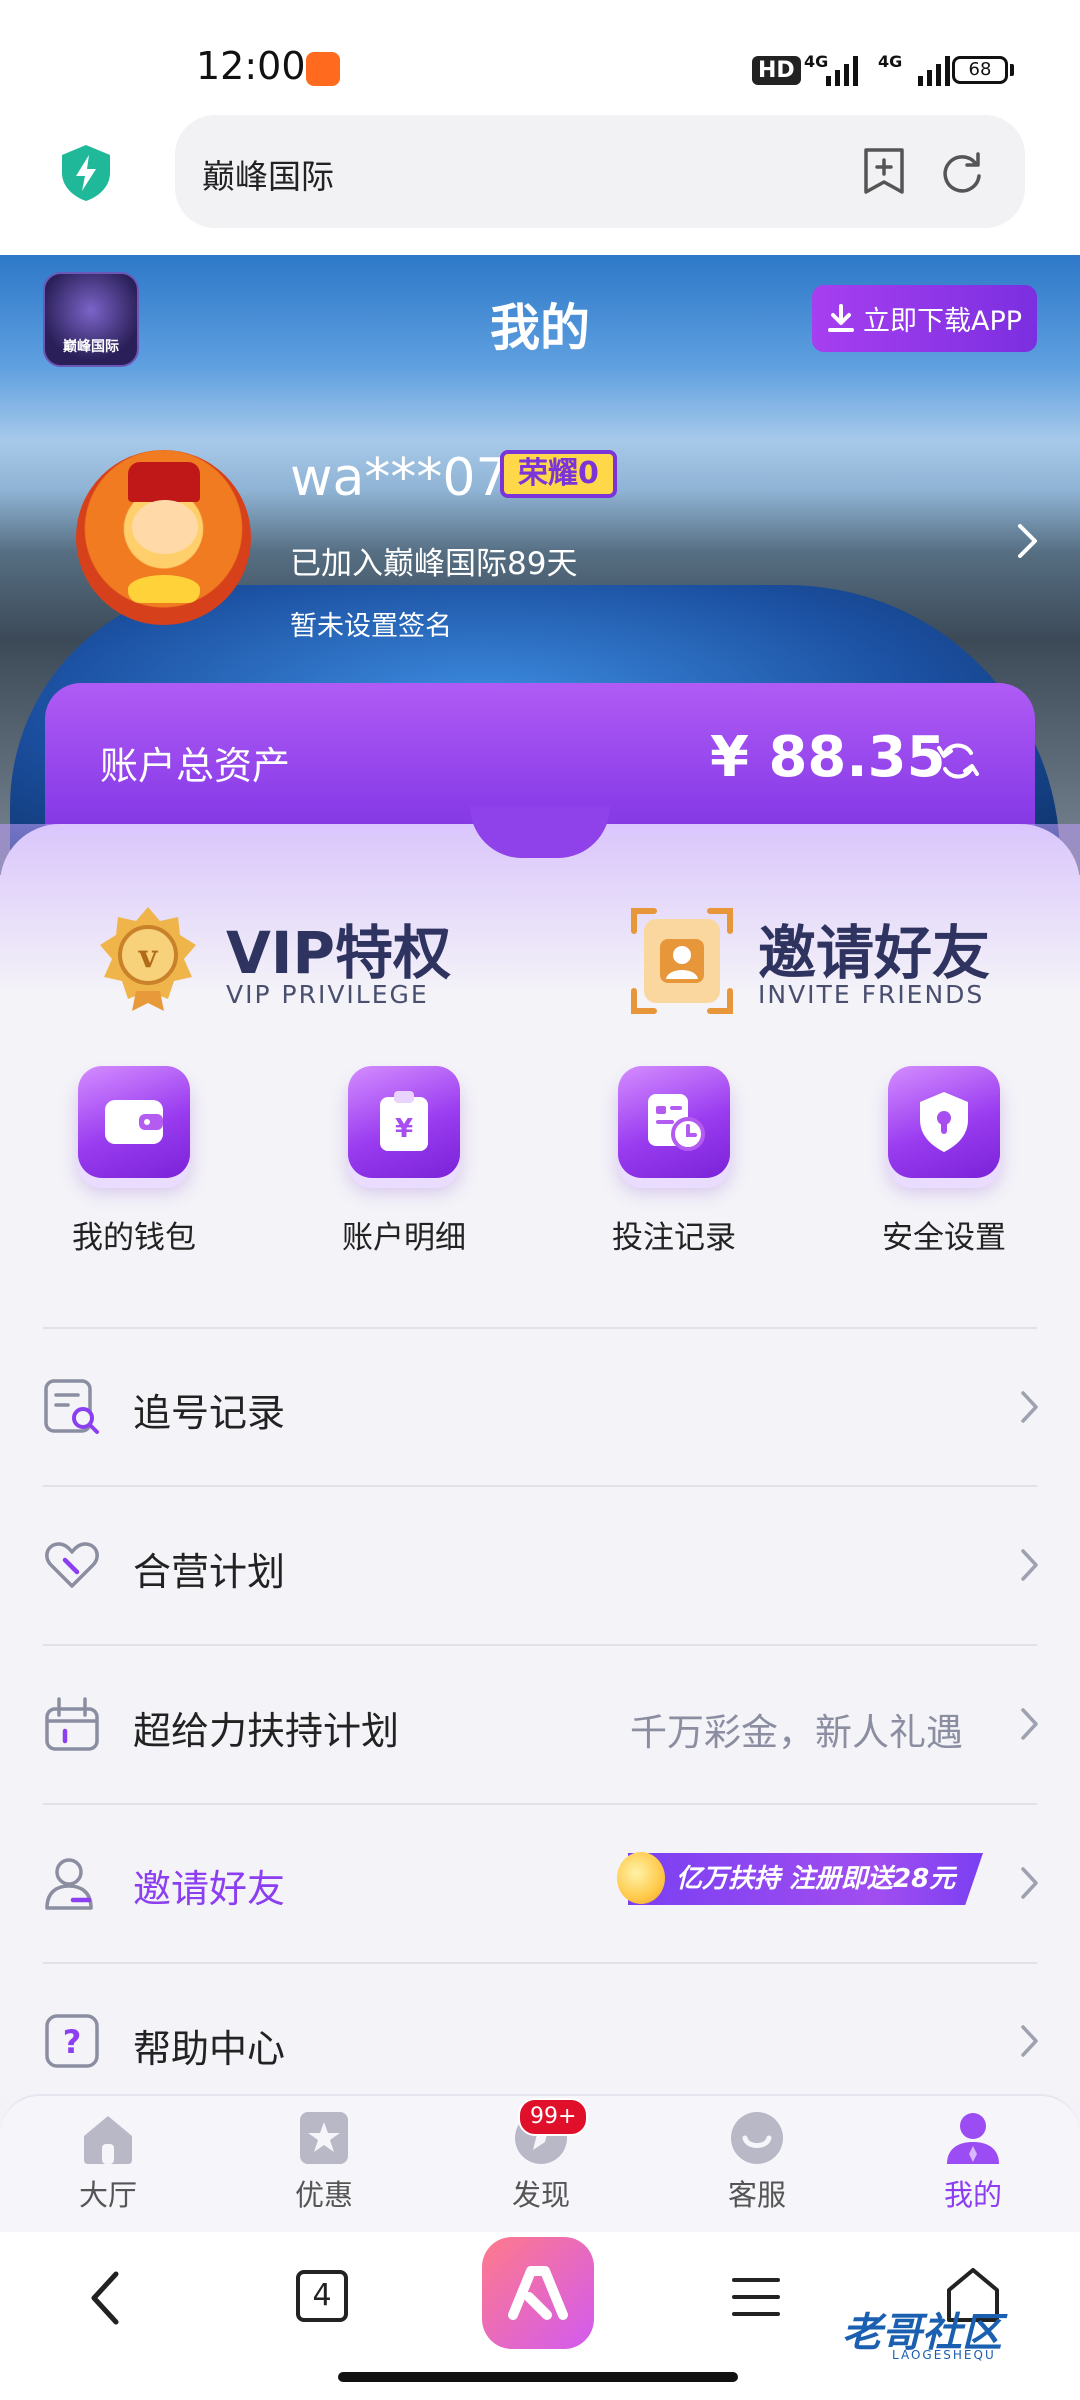  What do you see at coordinates (942, 321) in the screenshot?
I see `download-app-label: 立即下载APP` at bounding box center [942, 321].